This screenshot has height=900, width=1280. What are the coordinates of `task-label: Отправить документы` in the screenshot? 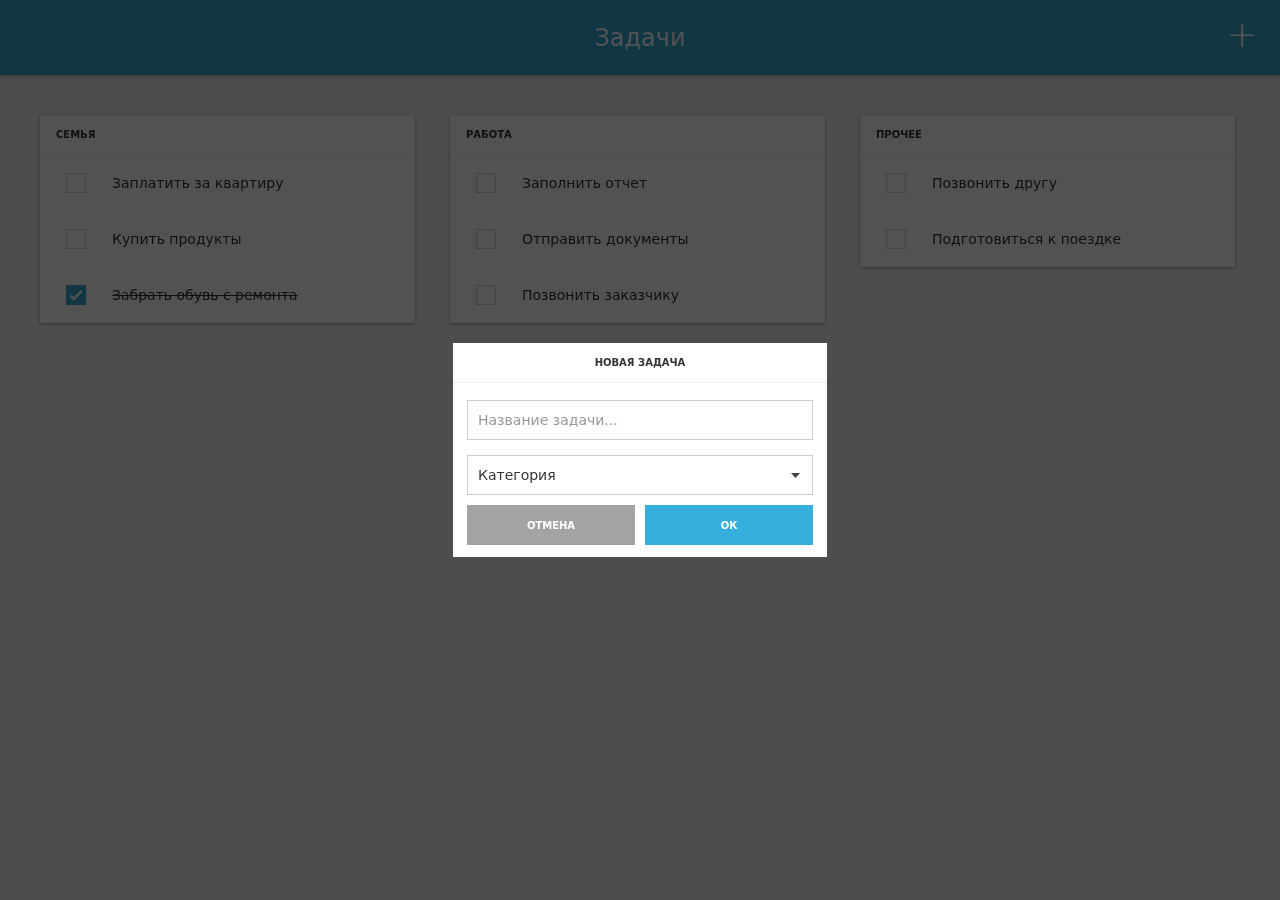 It's located at (605, 239).